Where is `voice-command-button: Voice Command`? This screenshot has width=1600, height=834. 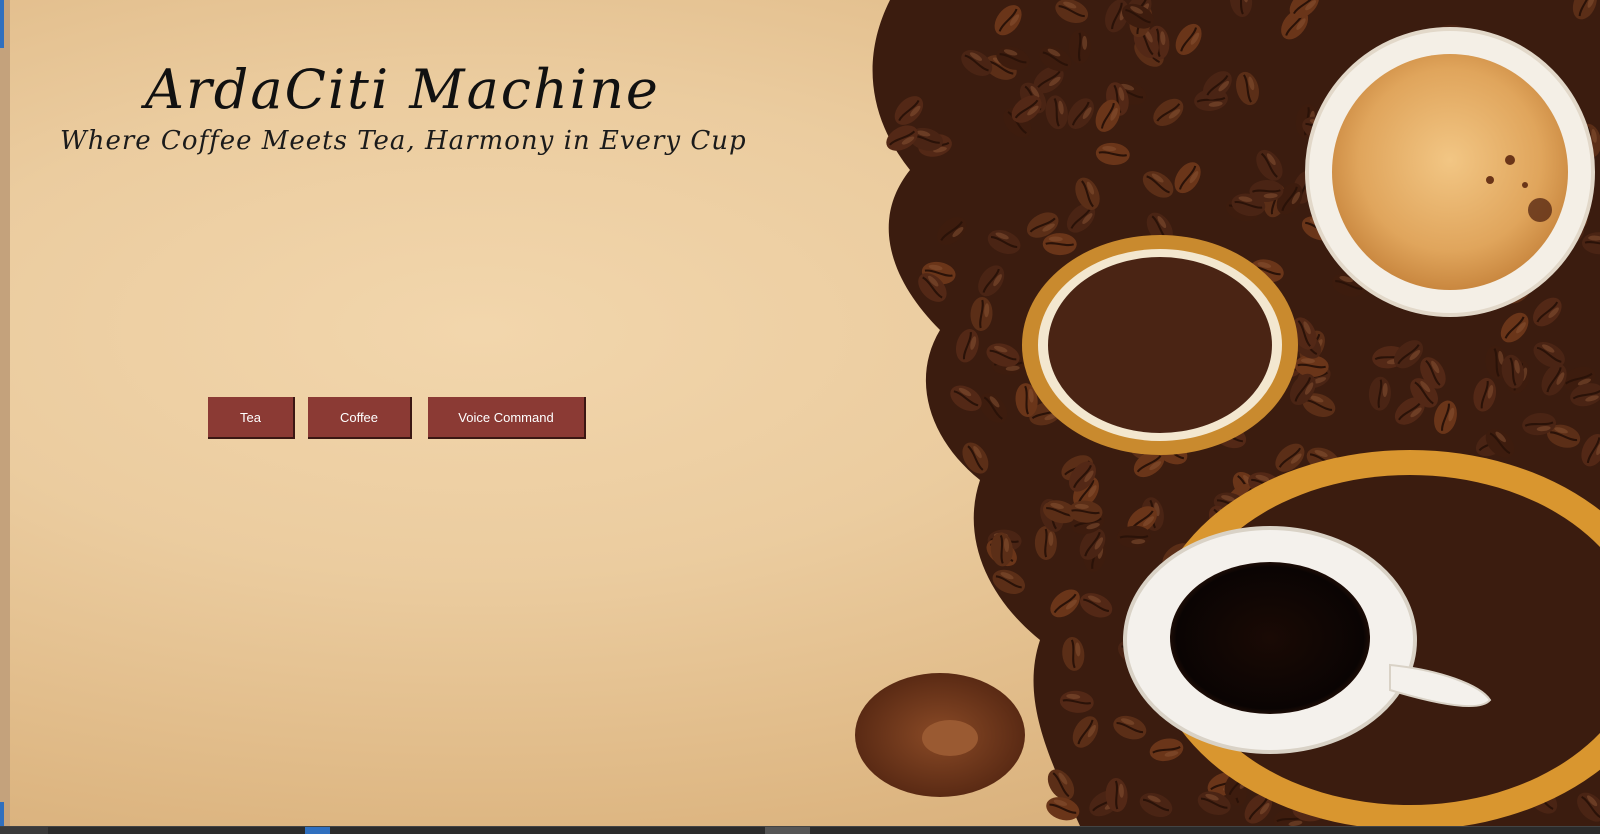 voice-command-button: Voice Command is located at coordinates (507, 418).